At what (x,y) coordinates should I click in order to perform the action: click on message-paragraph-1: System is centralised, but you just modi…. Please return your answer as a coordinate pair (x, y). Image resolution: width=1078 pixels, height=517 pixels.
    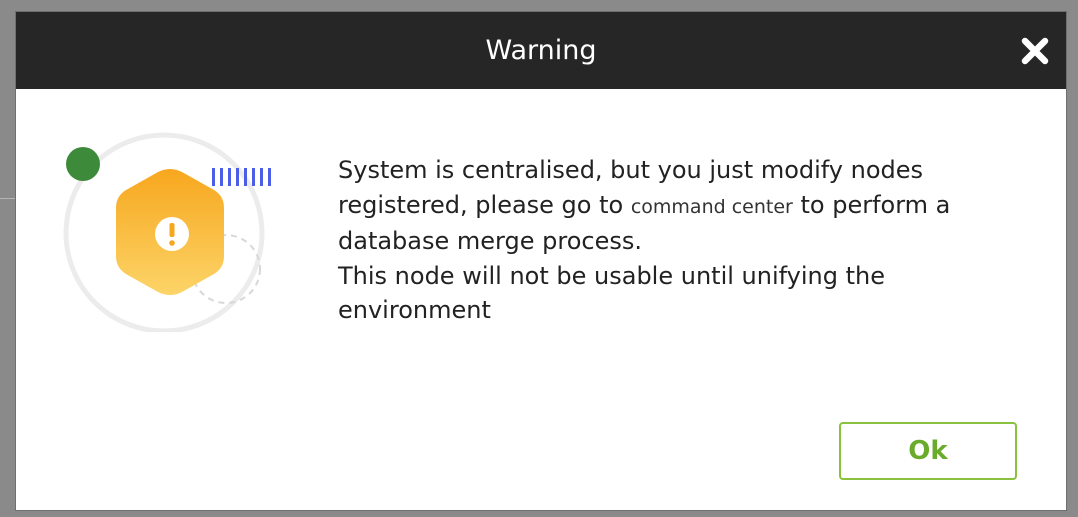
    Looking at the image, I should click on (658, 206).